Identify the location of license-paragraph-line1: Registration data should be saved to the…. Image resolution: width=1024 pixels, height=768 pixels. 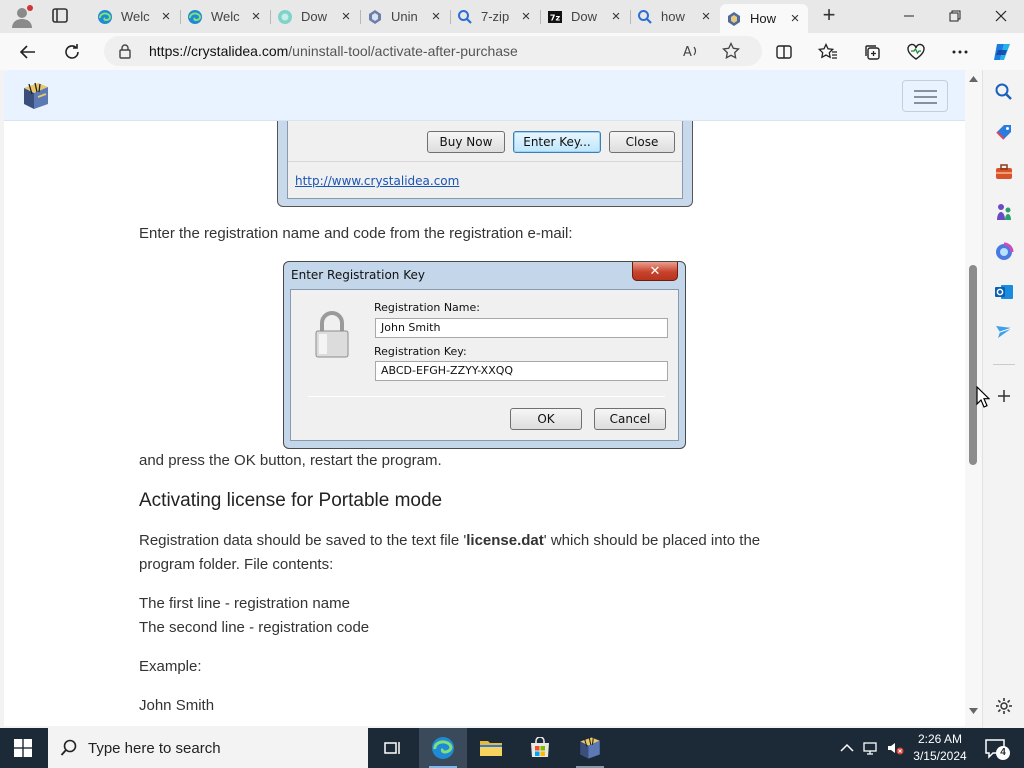
(449, 541).